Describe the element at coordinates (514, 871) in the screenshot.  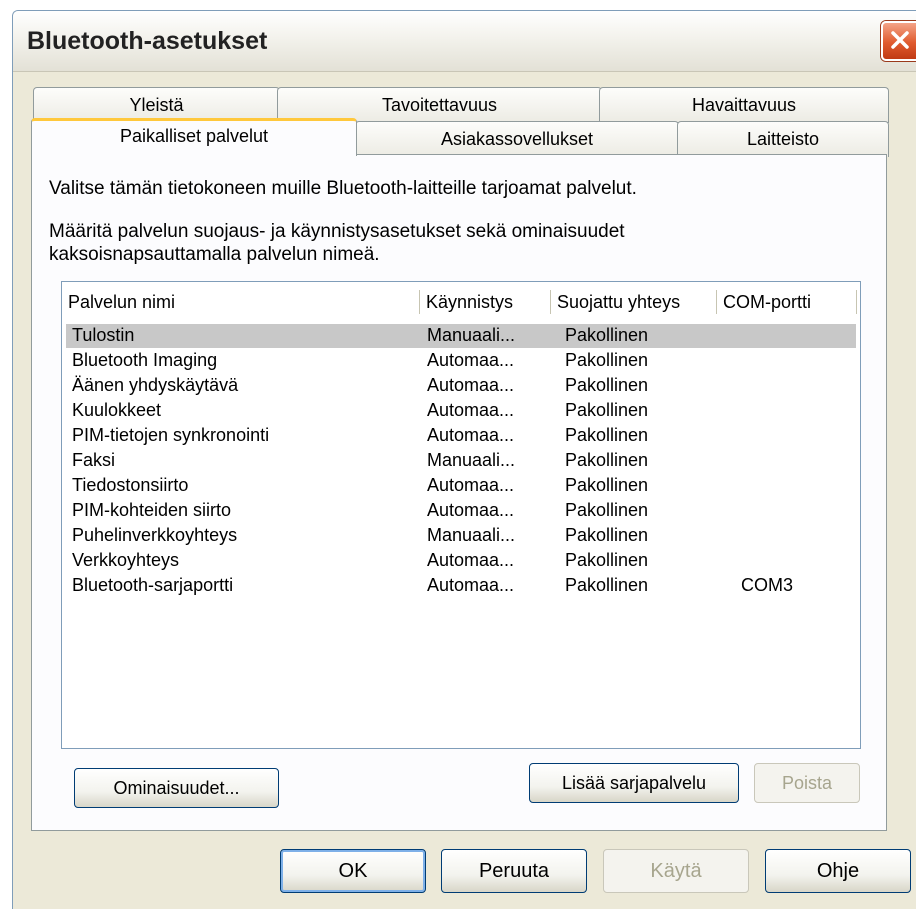
I see `cancel-button: Peruuta` at that location.